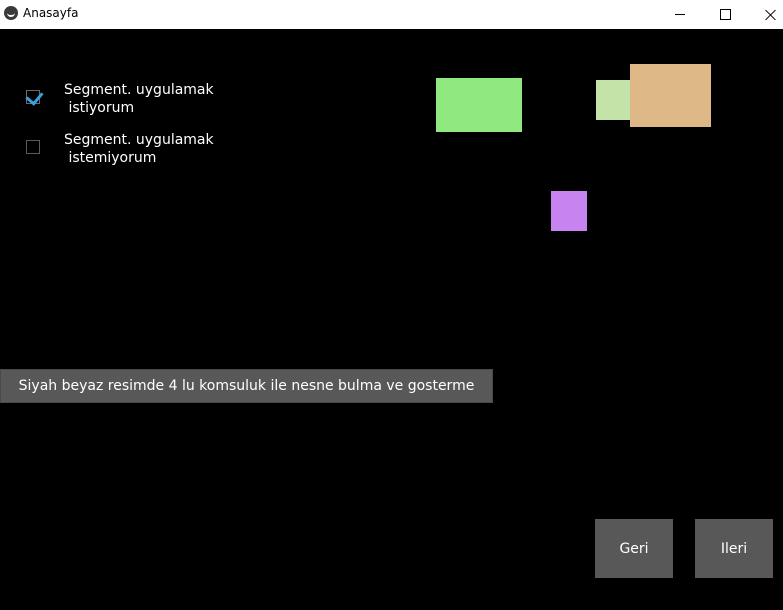 The image size is (783, 610). I want to click on checkmark-icon, so click(34, 96).